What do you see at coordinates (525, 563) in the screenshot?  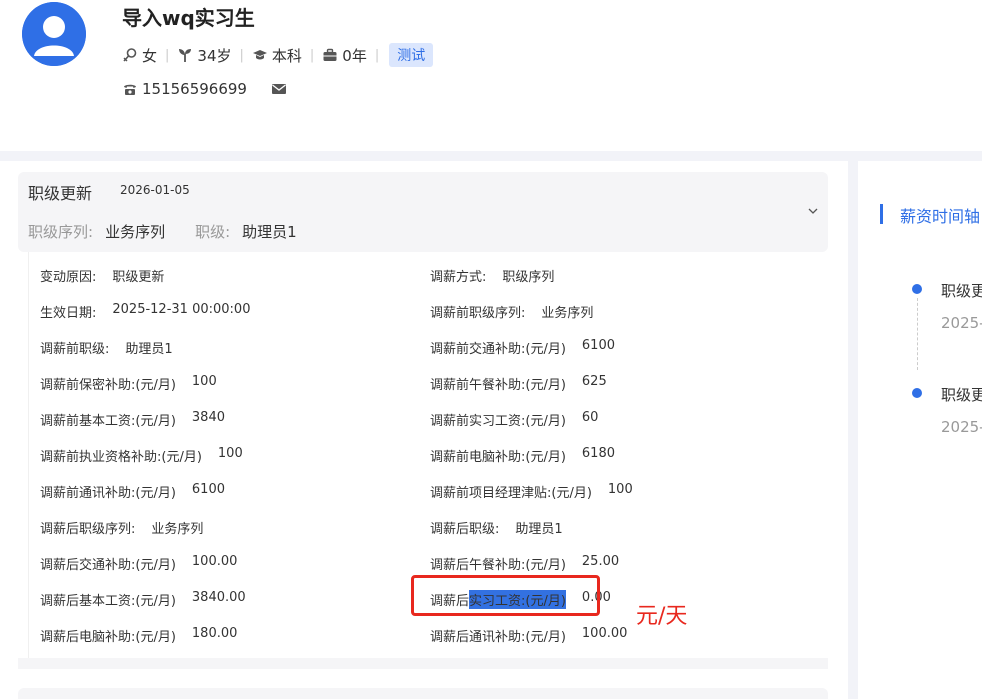 I see `detail-row: 调薪后午餐补助:(元/月) 25.00` at bounding box center [525, 563].